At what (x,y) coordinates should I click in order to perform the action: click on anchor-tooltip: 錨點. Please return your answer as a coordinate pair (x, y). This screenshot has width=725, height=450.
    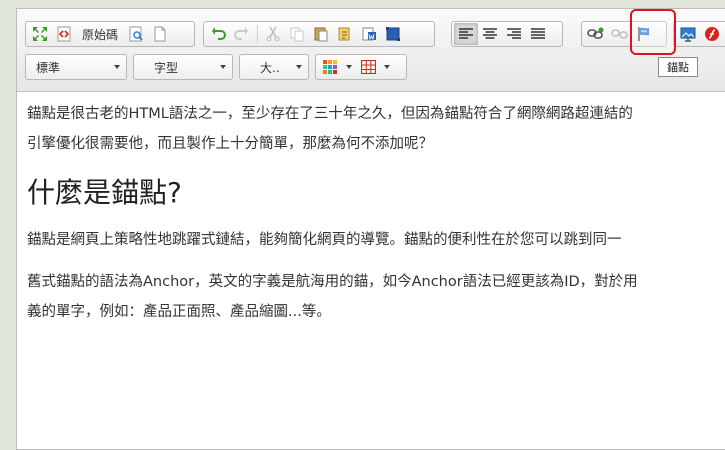
    Looking at the image, I should click on (678, 67).